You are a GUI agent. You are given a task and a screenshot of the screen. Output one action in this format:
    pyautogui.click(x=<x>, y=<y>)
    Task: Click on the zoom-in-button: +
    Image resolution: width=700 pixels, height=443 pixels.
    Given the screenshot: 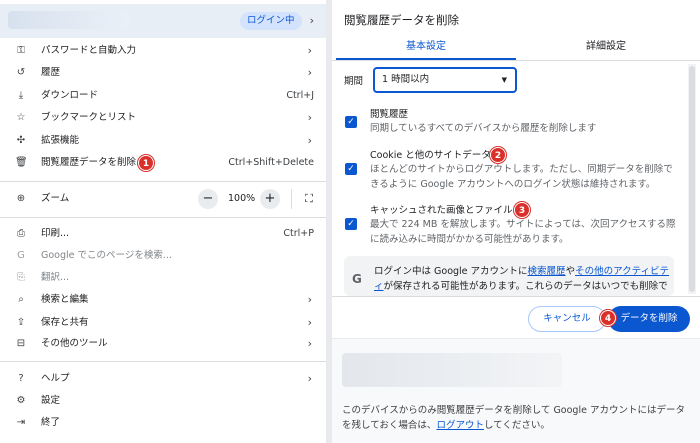 What is the action you would take?
    pyautogui.click(x=270, y=199)
    